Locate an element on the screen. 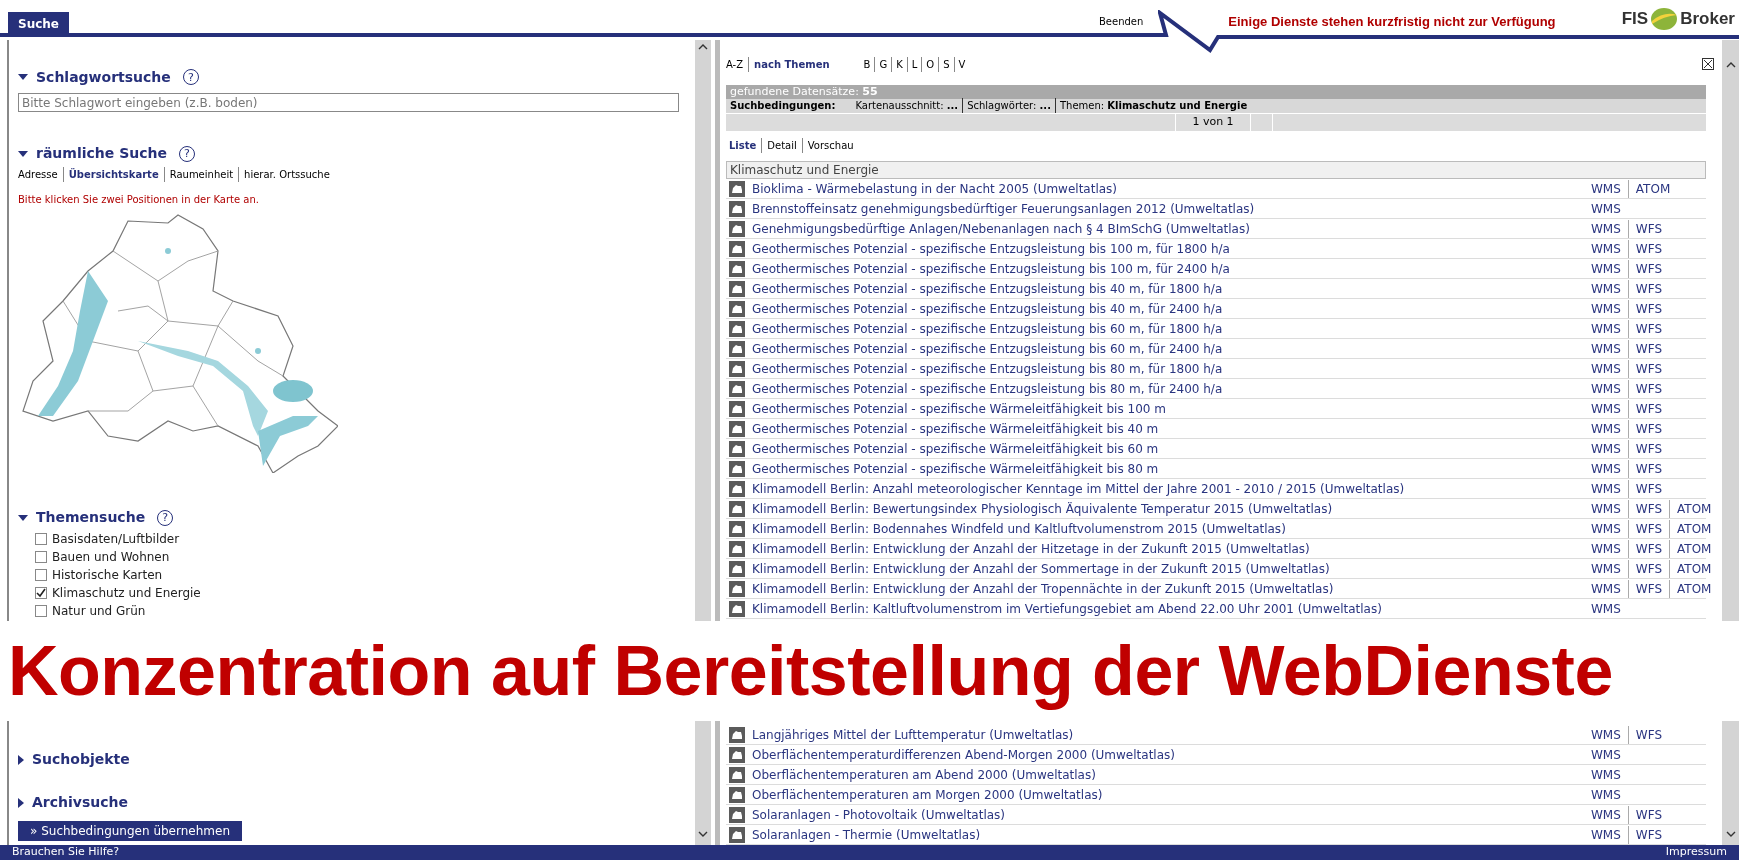 This screenshot has width=1739, height=860. result-row: Solaranlagen - Photovoltaik (Umweltatlas) WMS WFS is located at coordinates (1216, 815).